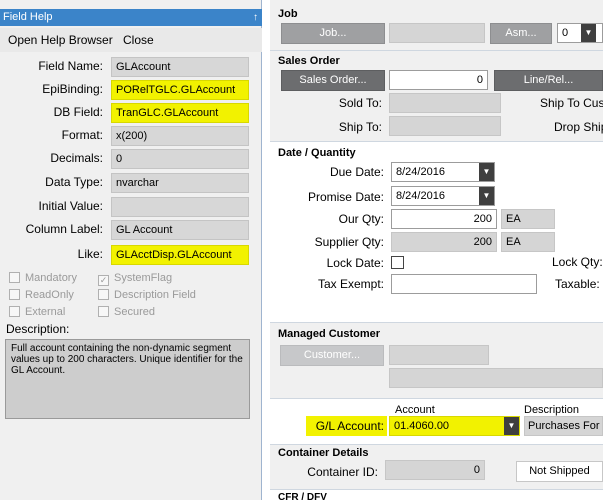 This screenshot has height=503, width=603. Describe the element at coordinates (82, 135) in the screenshot. I see `format-label: Format:` at that location.